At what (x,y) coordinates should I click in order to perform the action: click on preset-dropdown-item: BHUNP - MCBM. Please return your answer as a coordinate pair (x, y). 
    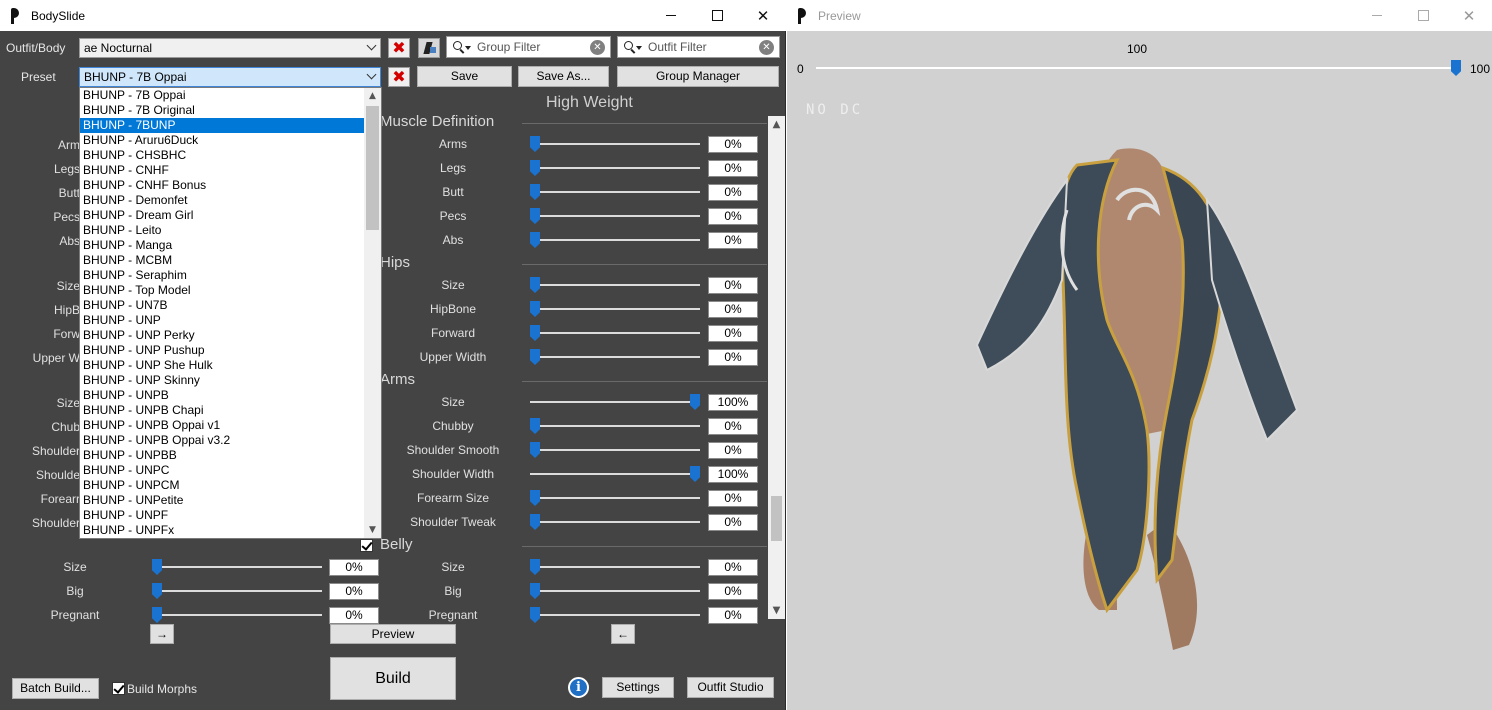
    Looking at the image, I should click on (222, 260).